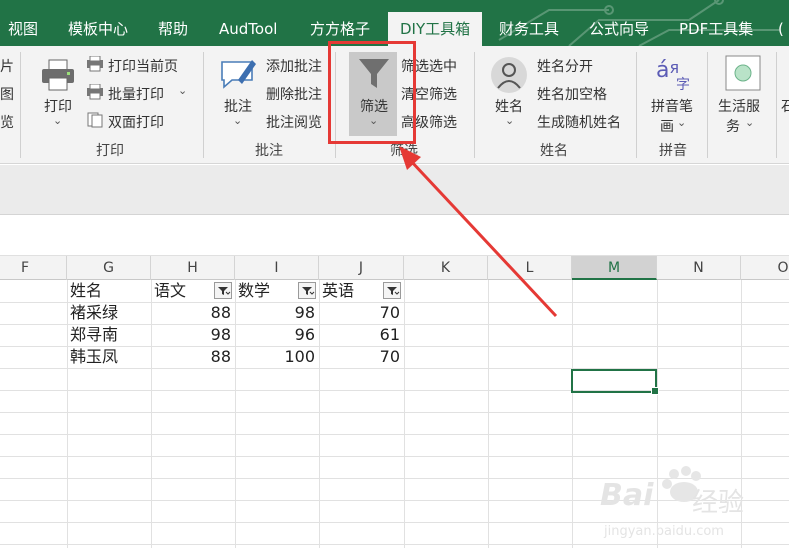 Image resolution: width=789 pixels, height=548 pixels. I want to click on tab-finance-tools: 财务工具, so click(529, 23).